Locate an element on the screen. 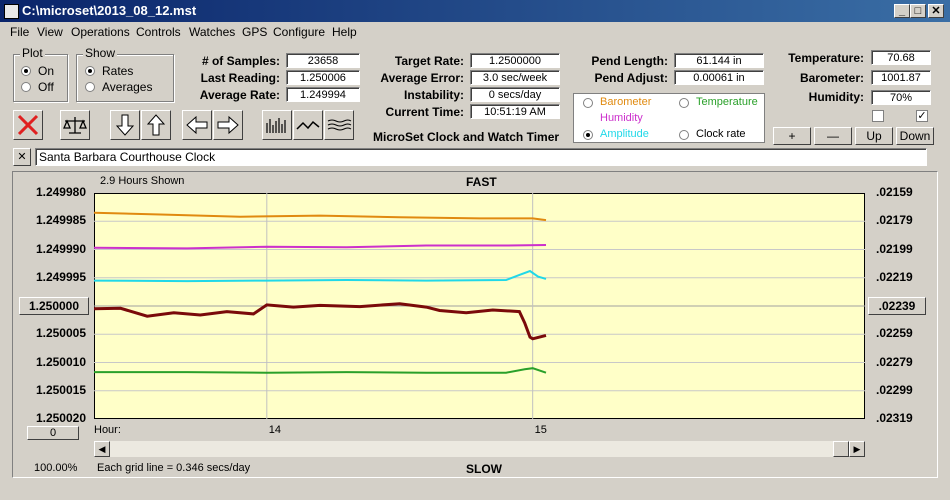 The image size is (950, 500). menu-help: Help is located at coordinates (344, 32).